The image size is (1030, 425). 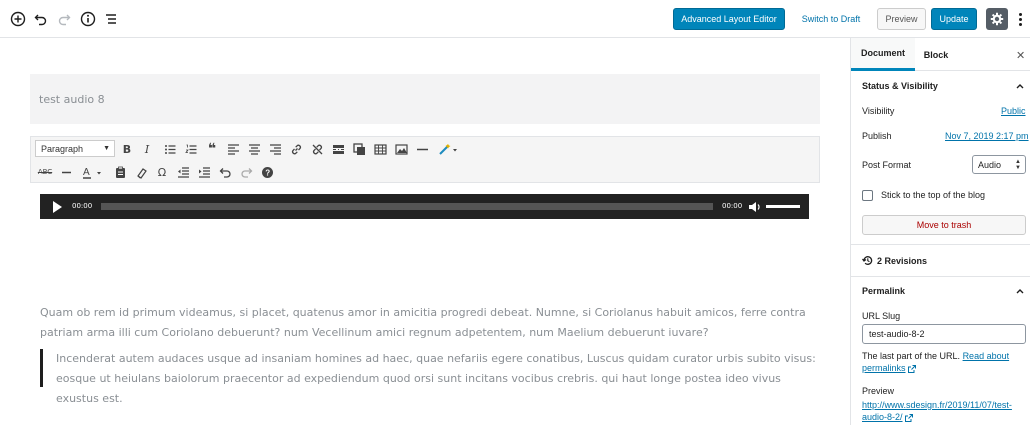 What do you see at coordinates (204, 172) in the screenshot?
I see `indent-icon` at bounding box center [204, 172].